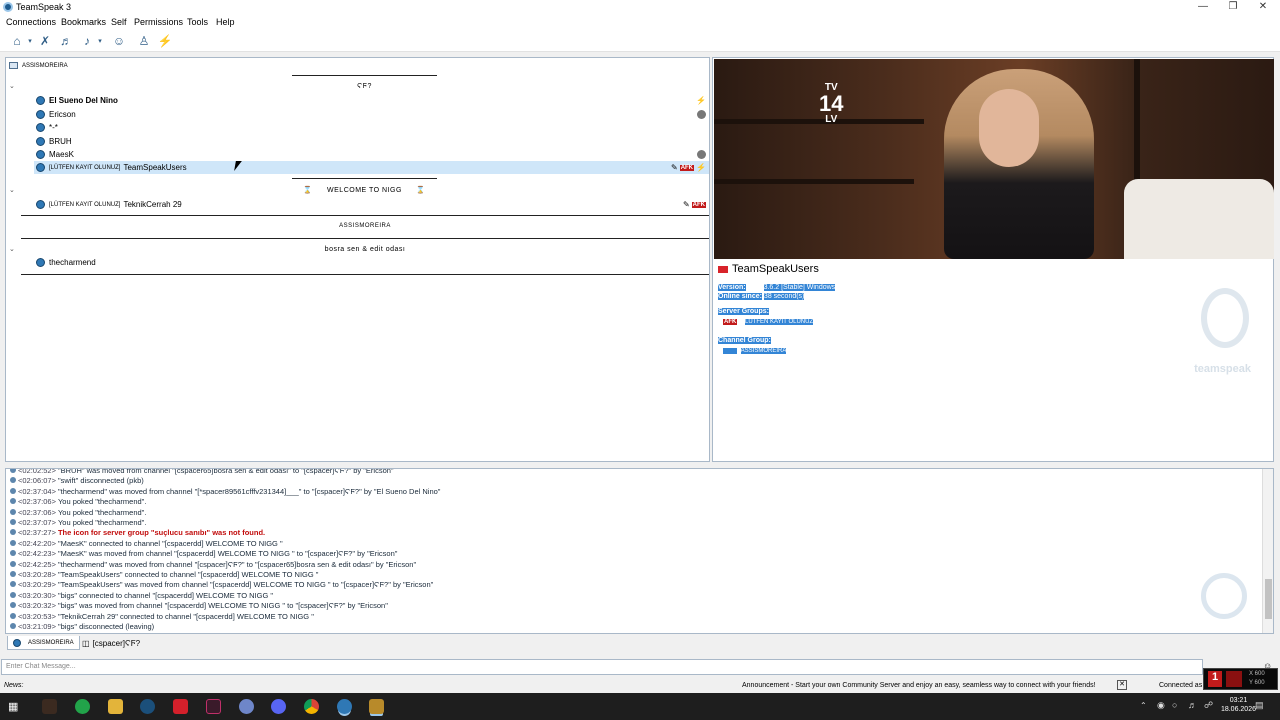 The image size is (1280, 720). What do you see at coordinates (78, 523) in the screenshot?
I see `chat-line: <02:37:07> You poked "thecharmend".` at bounding box center [78, 523].